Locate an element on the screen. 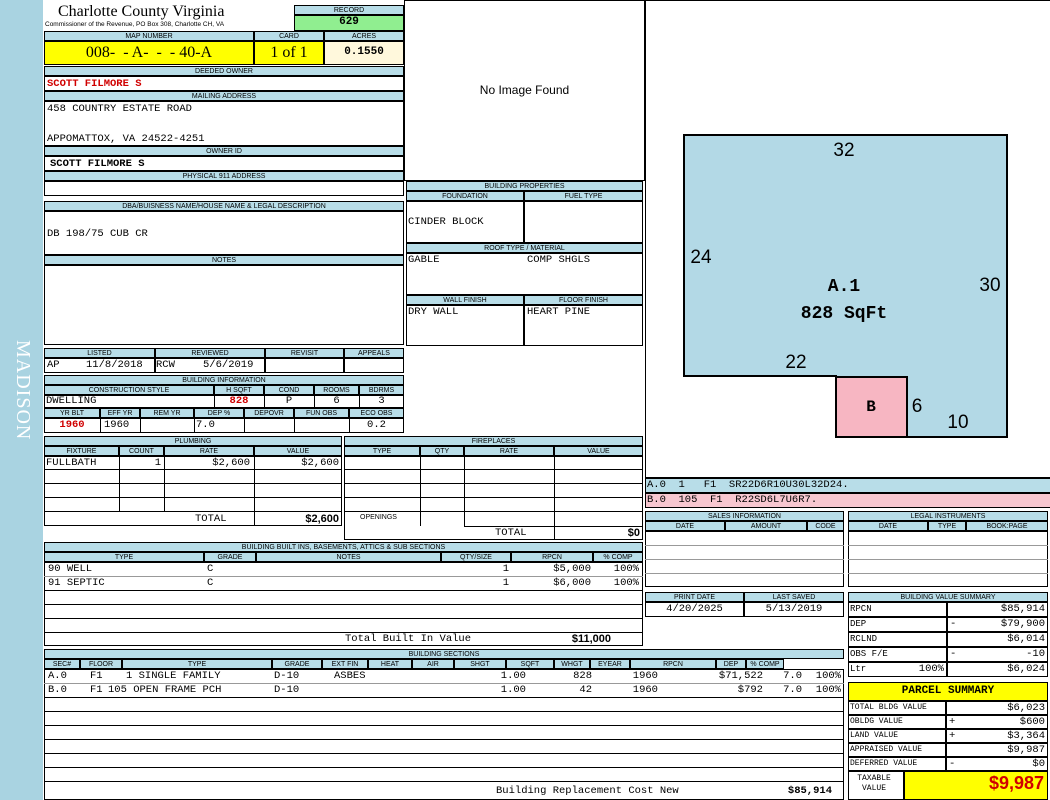 The width and height of the screenshot is (1050, 800). section-col-header: GRADE is located at coordinates (297, 664).